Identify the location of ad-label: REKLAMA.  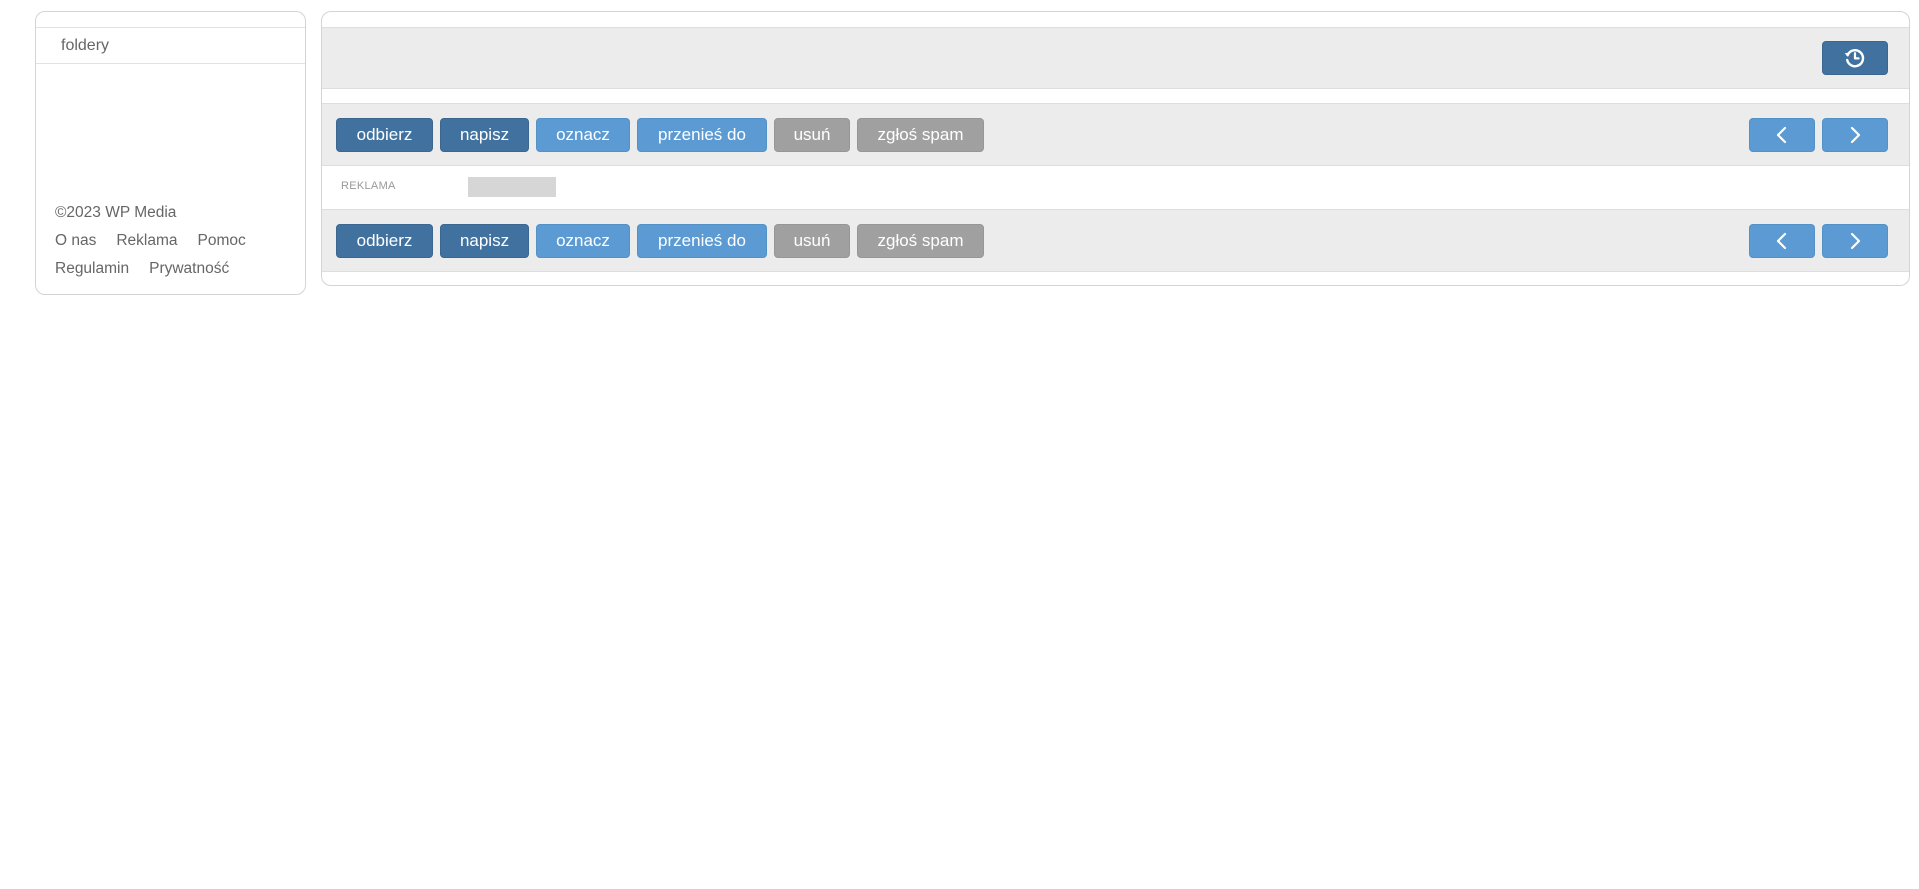
(368, 186).